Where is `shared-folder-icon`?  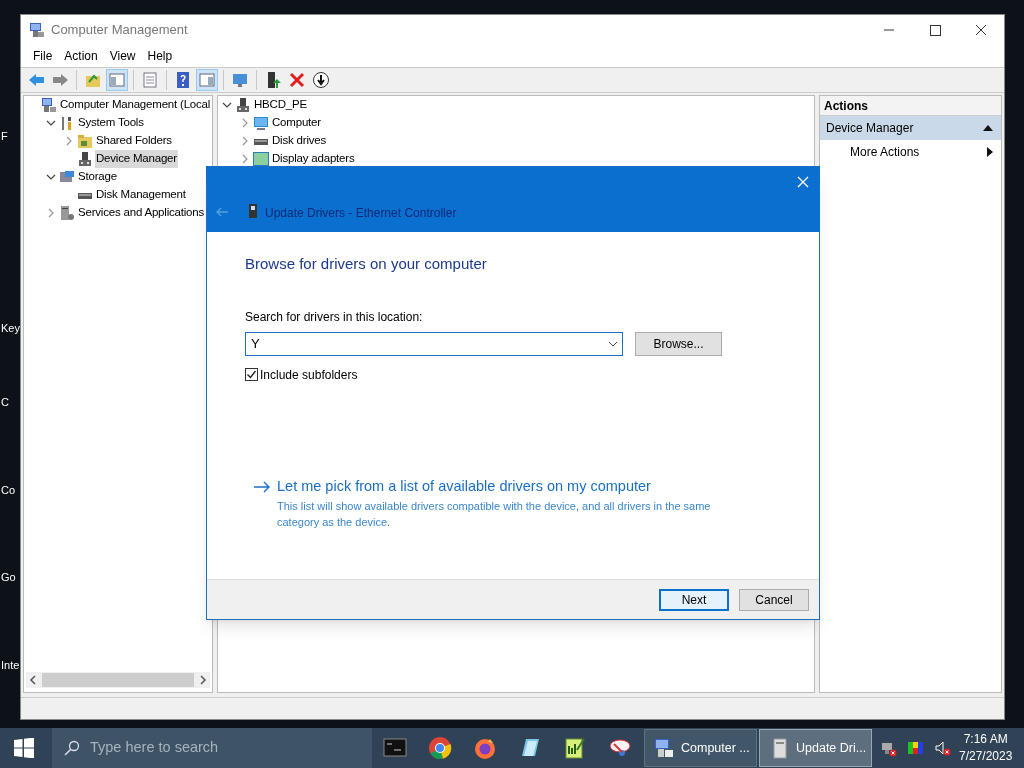
shared-folder-icon is located at coordinates (85, 141).